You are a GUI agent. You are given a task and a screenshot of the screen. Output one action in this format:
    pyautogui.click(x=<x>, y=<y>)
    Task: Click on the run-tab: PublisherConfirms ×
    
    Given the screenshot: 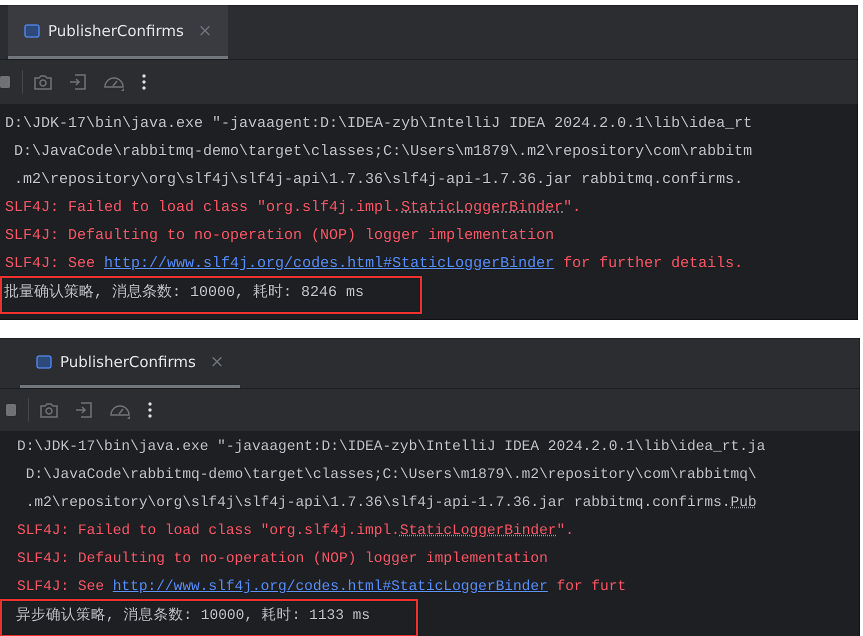 What is the action you would take?
    pyautogui.click(x=118, y=32)
    